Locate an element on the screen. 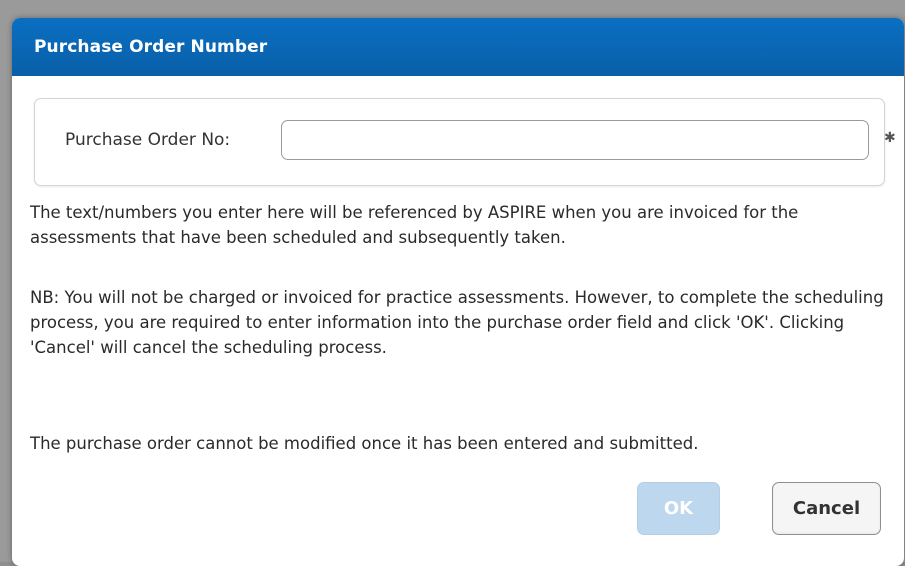 This screenshot has width=905, height=566. dialog-titlebar: Purchase Order Number is located at coordinates (458, 47).